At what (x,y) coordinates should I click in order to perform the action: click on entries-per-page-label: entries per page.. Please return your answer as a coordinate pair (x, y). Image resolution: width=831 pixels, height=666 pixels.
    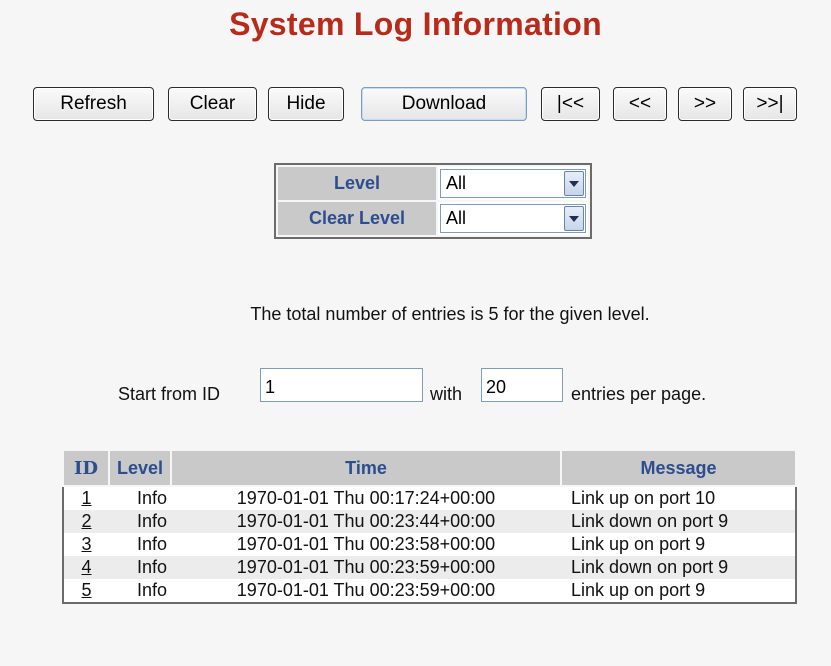
    Looking at the image, I should click on (639, 394).